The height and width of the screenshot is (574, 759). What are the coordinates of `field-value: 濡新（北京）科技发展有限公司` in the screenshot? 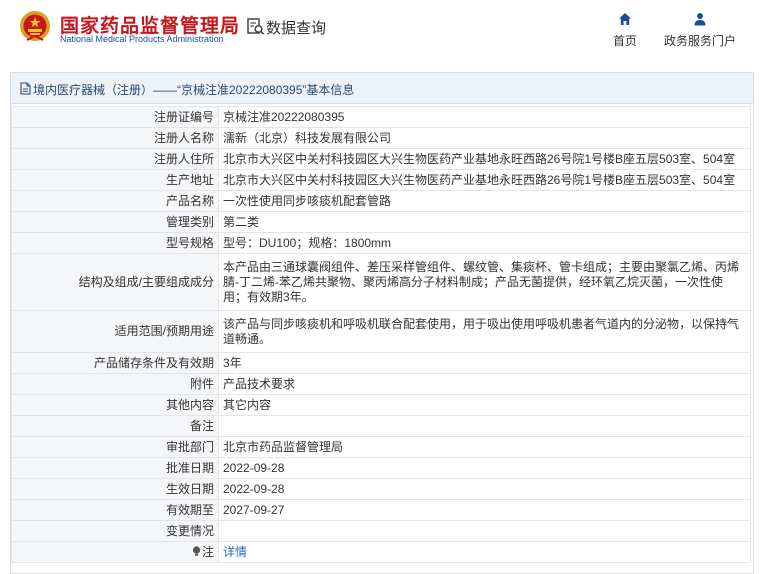 It's located at (484, 138).